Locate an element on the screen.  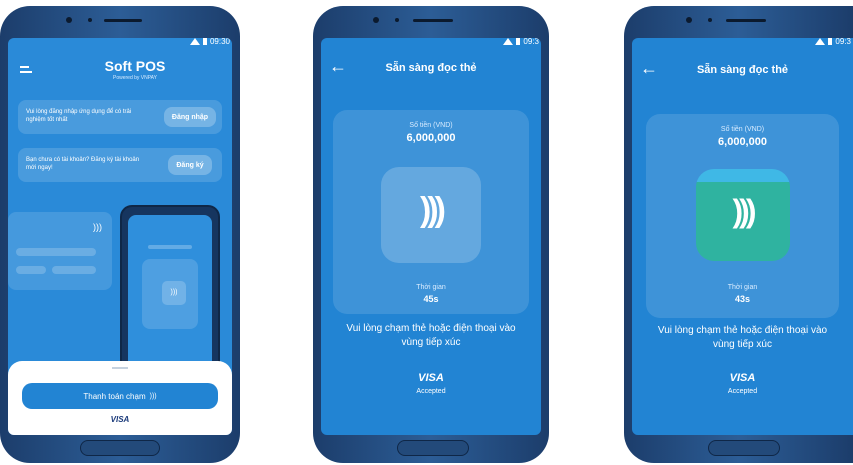
illustration-card: ))) is located at coordinates (60, 251).